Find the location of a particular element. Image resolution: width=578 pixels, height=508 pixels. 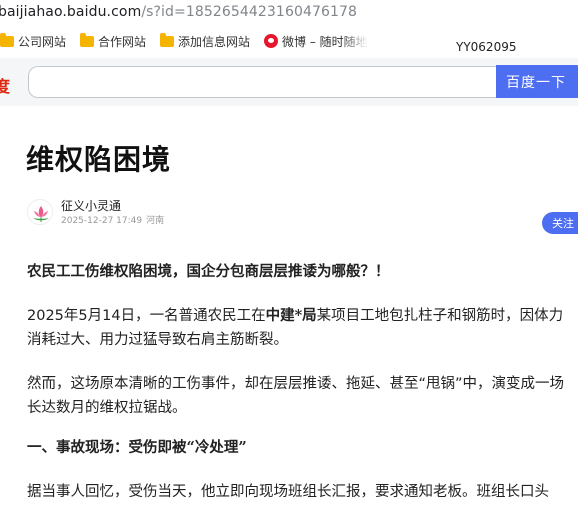

section-heading: 一、事故现场：受伤即被“冷处理” is located at coordinates (137, 447).